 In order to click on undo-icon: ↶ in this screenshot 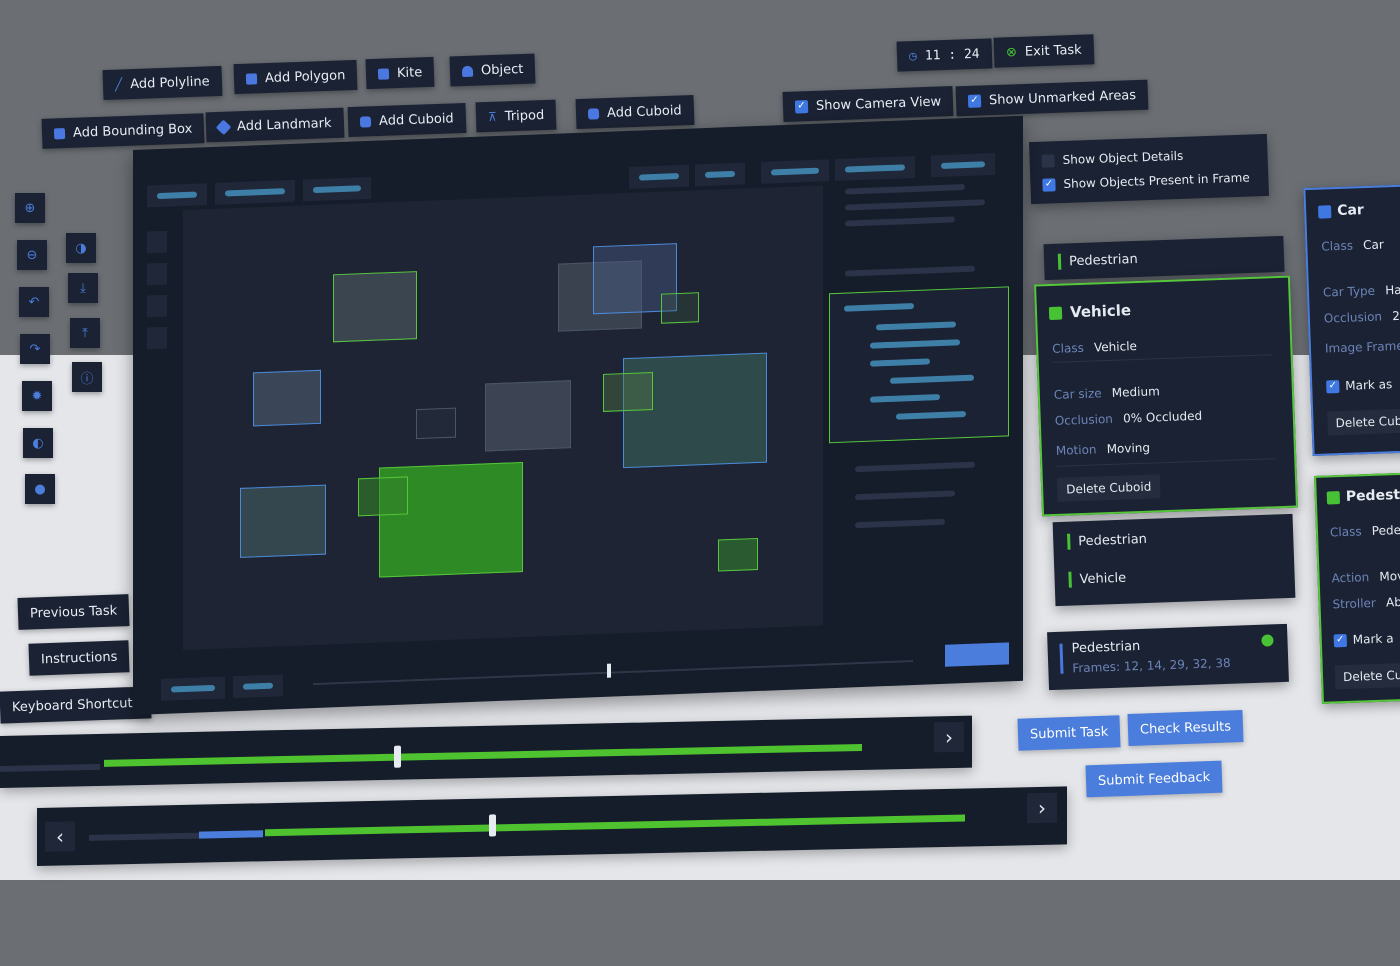, I will do `click(34, 302)`.